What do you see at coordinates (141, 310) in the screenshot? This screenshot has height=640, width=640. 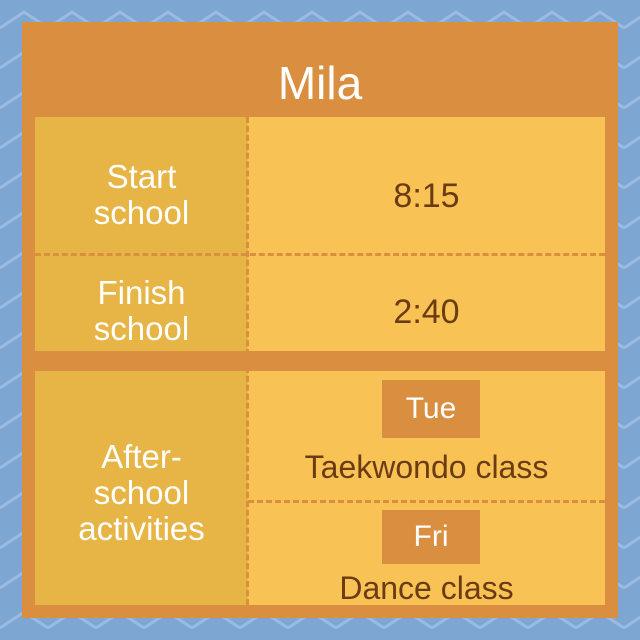 I see `finish-school-label: Finish school` at bounding box center [141, 310].